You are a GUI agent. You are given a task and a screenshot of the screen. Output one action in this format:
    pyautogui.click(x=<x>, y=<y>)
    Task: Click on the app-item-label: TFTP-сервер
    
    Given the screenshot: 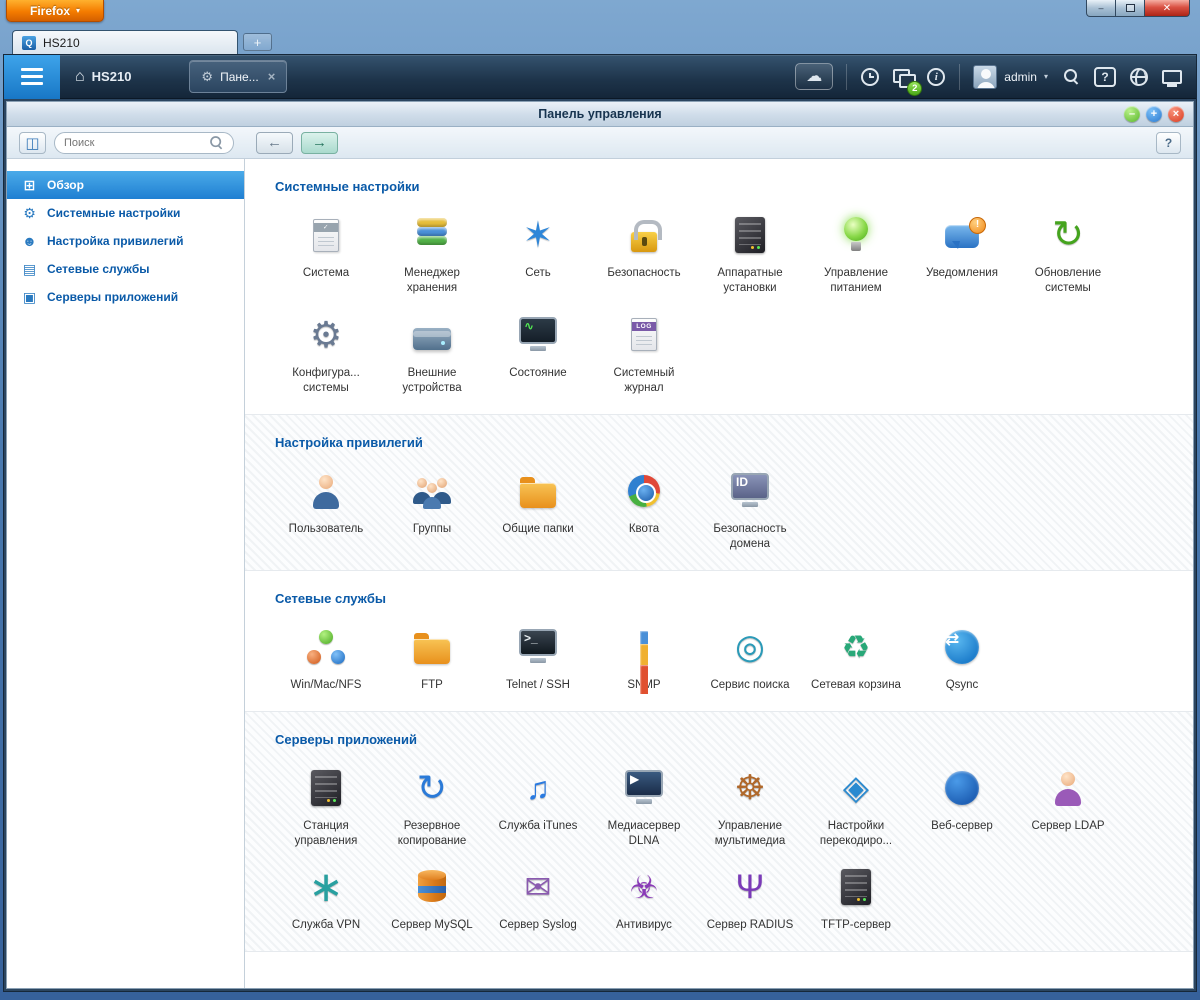 What is the action you would take?
    pyautogui.click(x=856, y=925)
    